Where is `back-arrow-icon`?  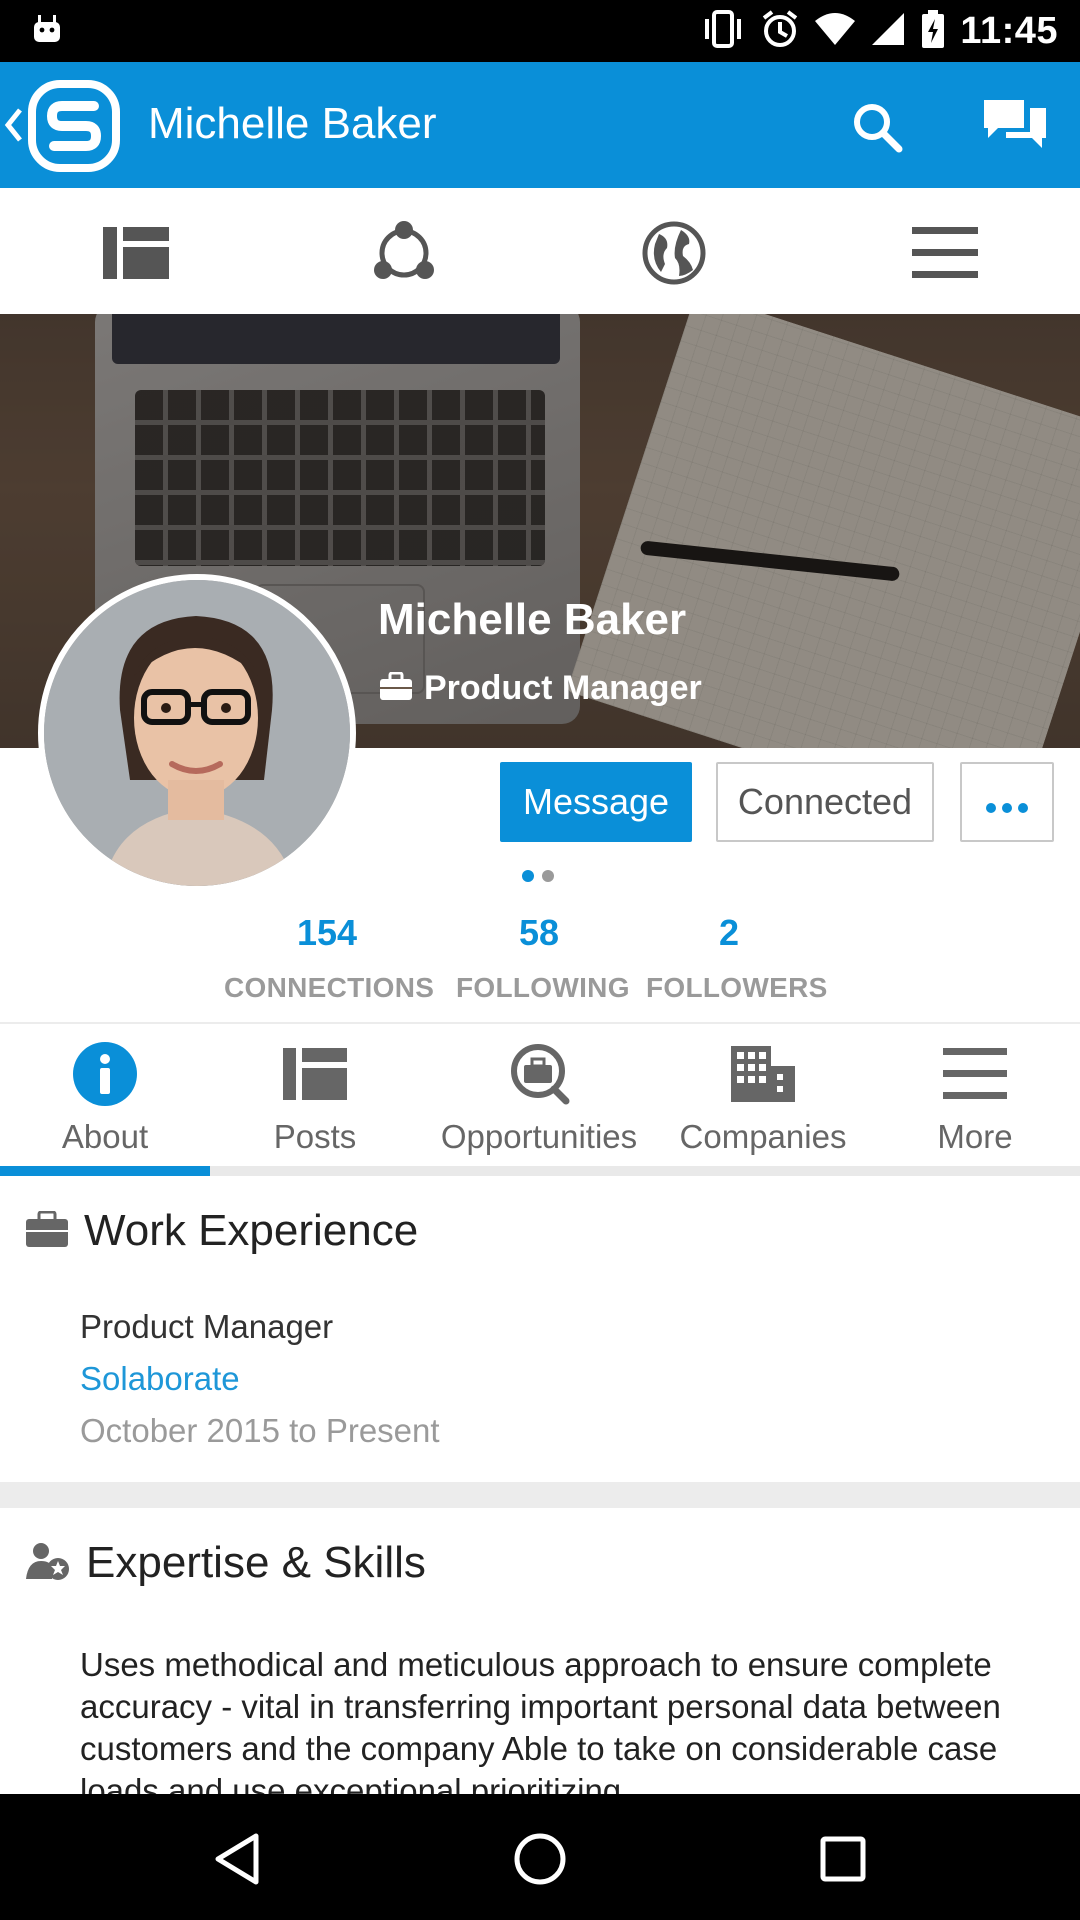
back-arrow-icon is located at coordinates (15, 125).